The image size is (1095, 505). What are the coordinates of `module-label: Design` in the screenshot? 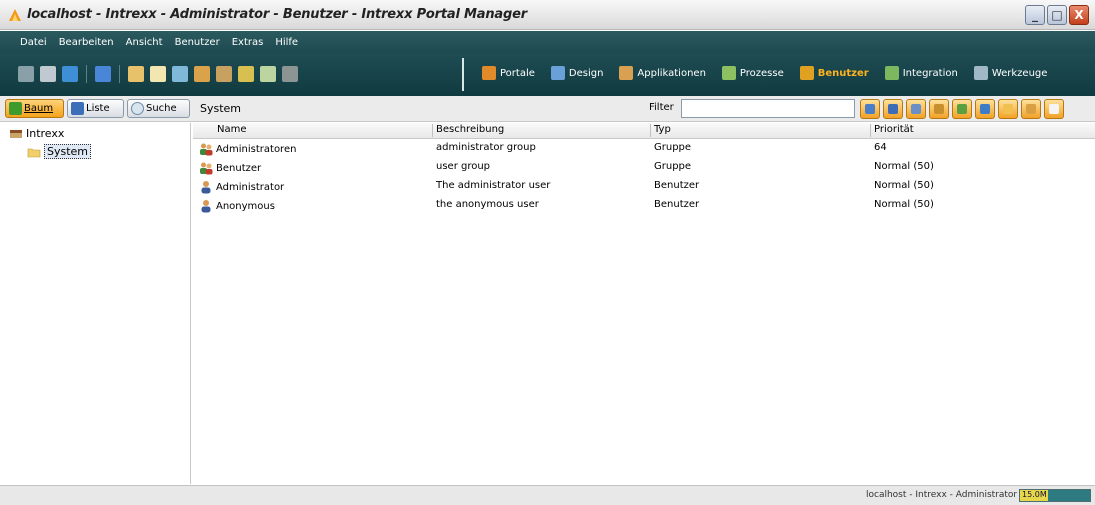 It's located at (586, 73).